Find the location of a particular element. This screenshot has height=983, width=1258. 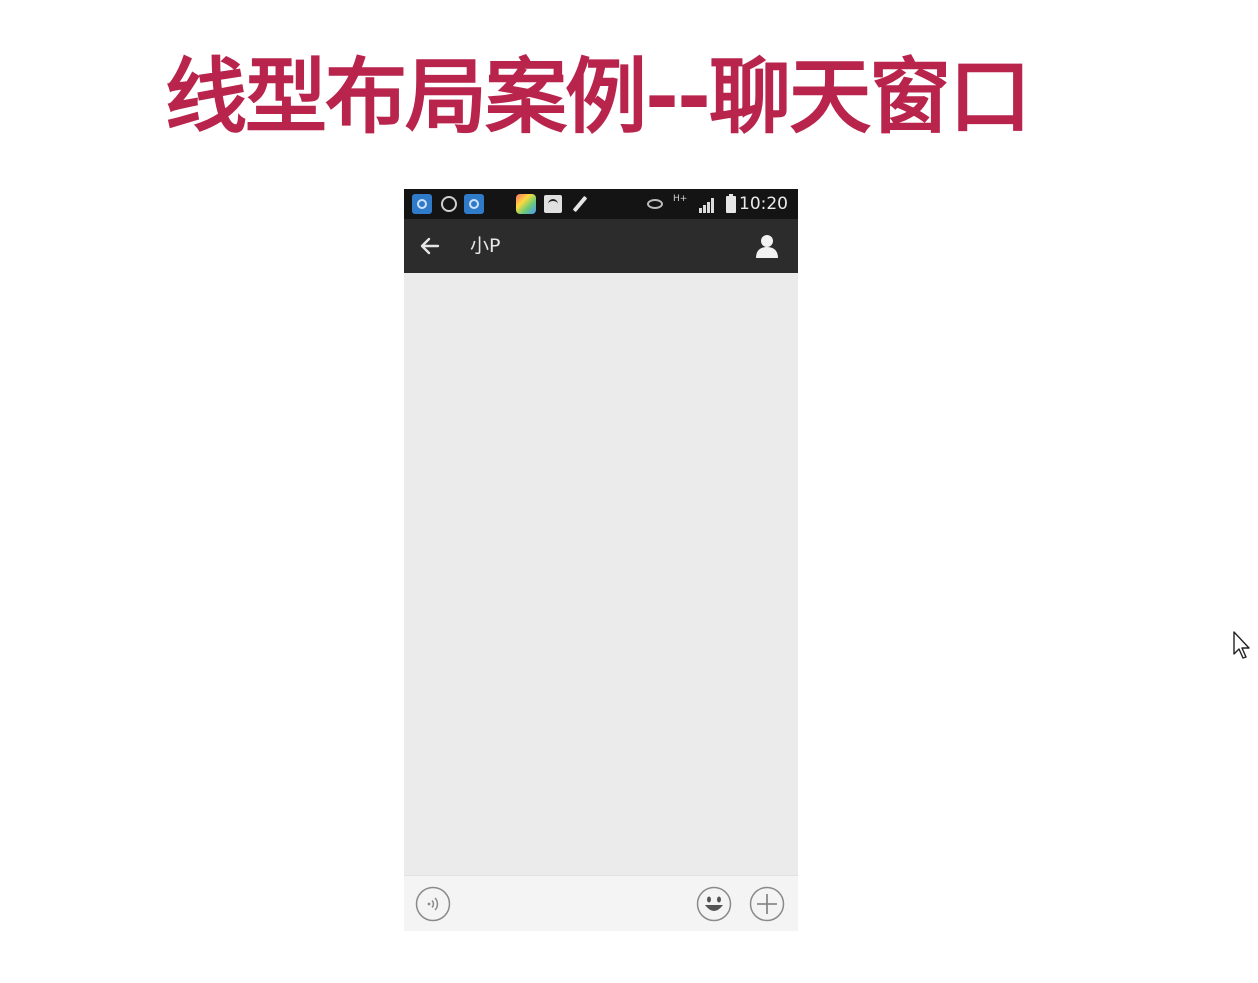

battery-icon is located at coordinates (731, 203).